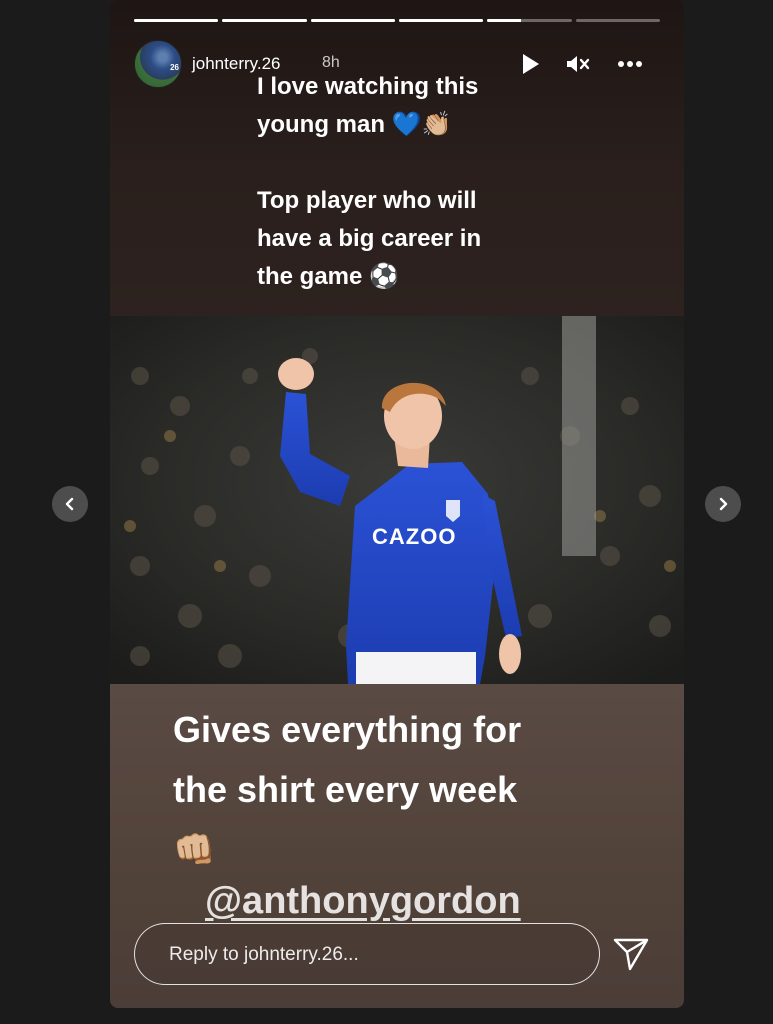 This screenshot has height=1024, width=773. What do you see at coordinates (367, 200) in the screenshot?
I see `caption-line: Top player who will` at bounding box center [367, 200].